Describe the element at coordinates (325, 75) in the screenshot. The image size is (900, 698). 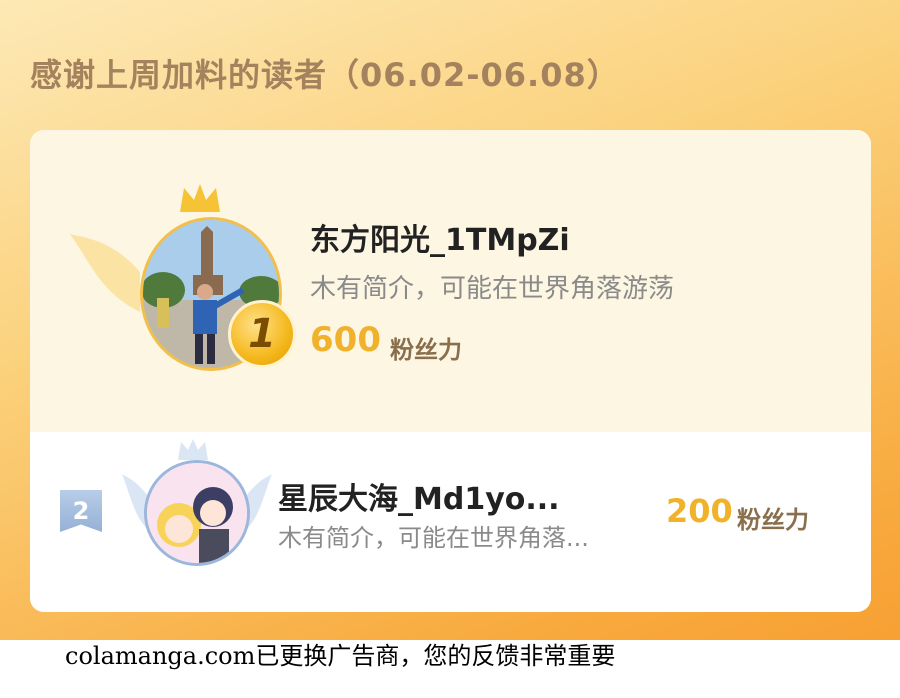
I see `page-title: 感谢上周加料的读者（06.02-06.08）` at that location.